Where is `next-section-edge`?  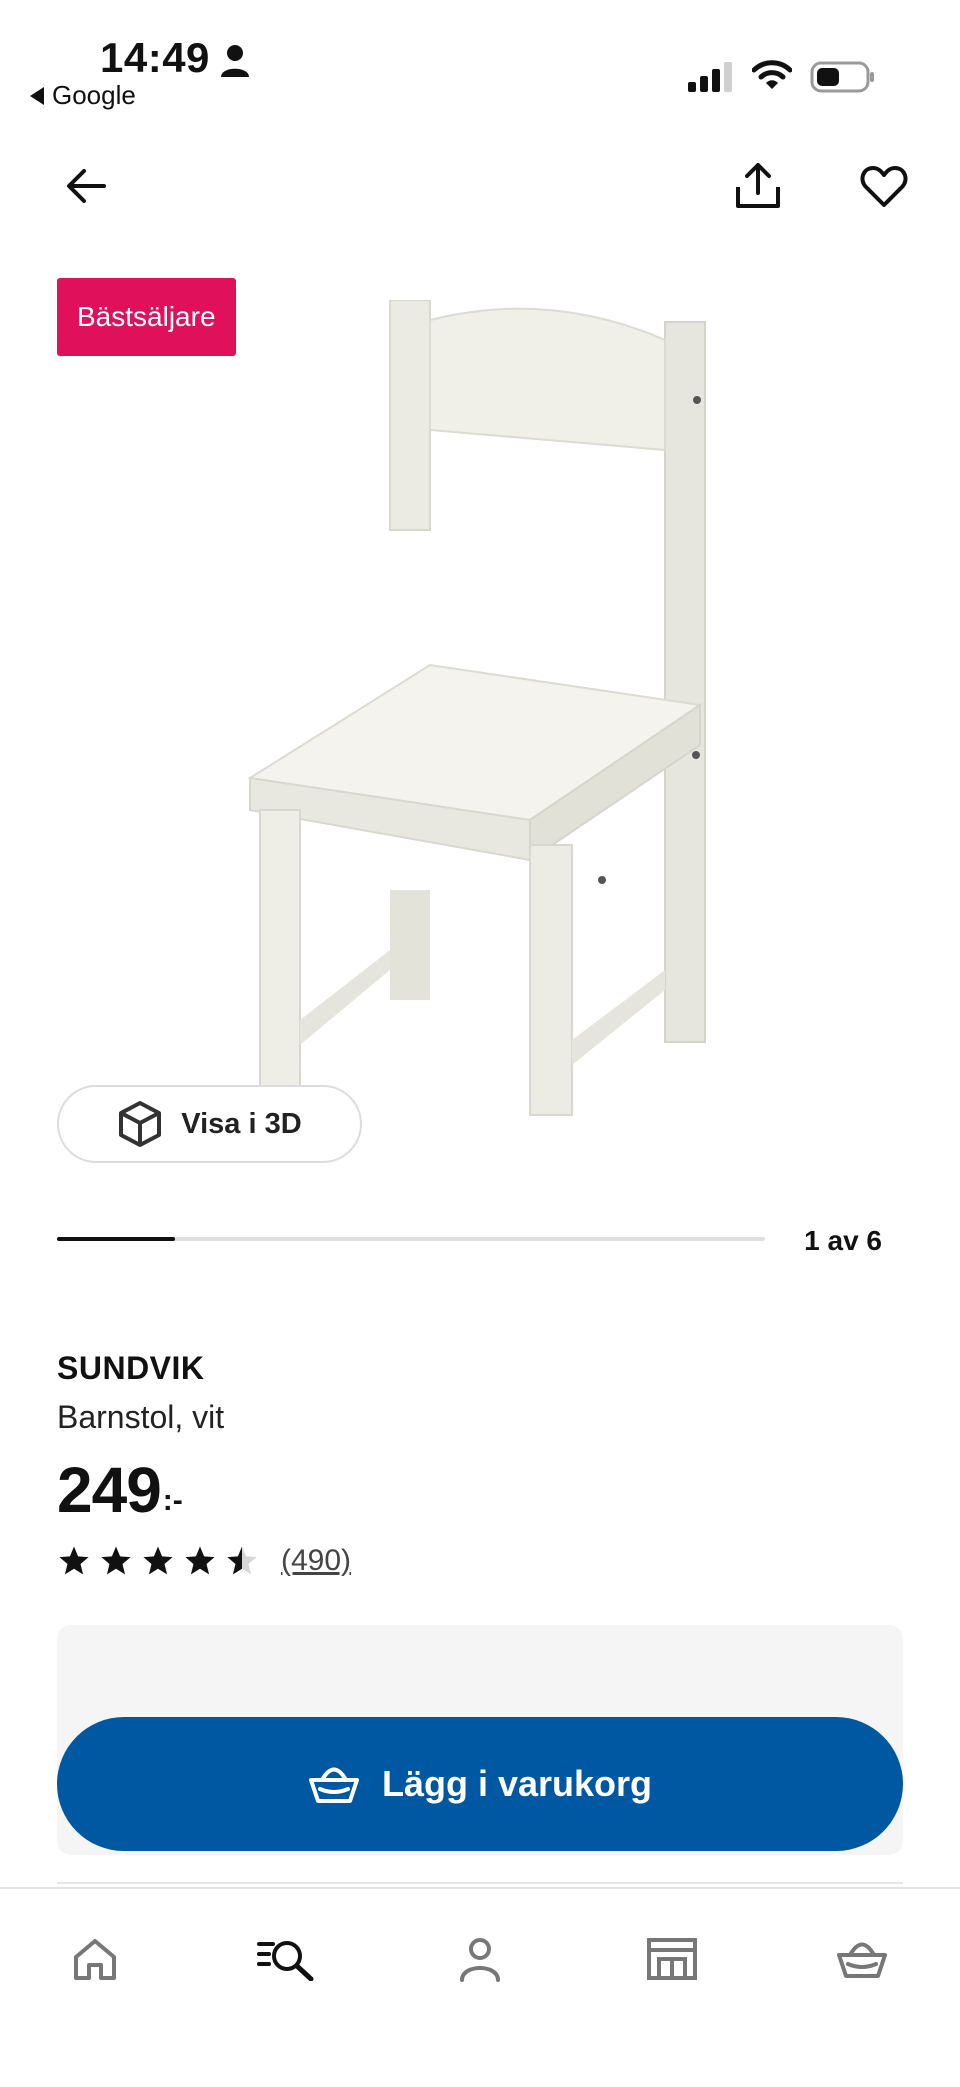
next-section-edge is located at coordinates (480, 1884).